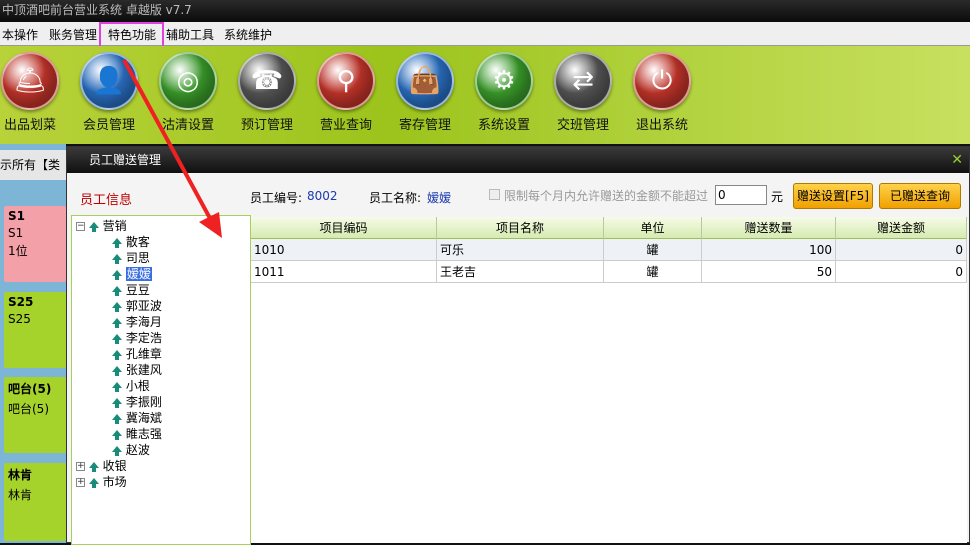  I want to click on toolbar-label: 营业查询, so click(345, 125).